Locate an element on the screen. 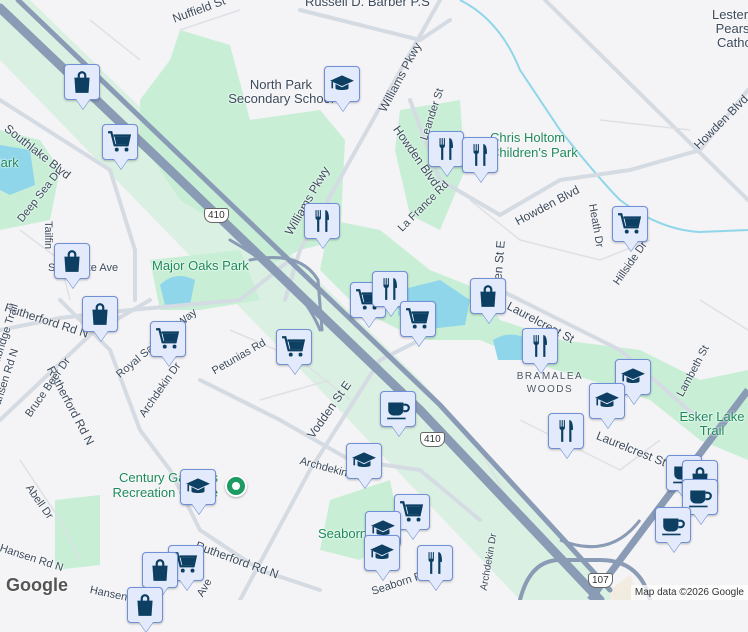 This screenshot has width=748, height=632. place-label-park: Park is located at coordinates (9, 162).